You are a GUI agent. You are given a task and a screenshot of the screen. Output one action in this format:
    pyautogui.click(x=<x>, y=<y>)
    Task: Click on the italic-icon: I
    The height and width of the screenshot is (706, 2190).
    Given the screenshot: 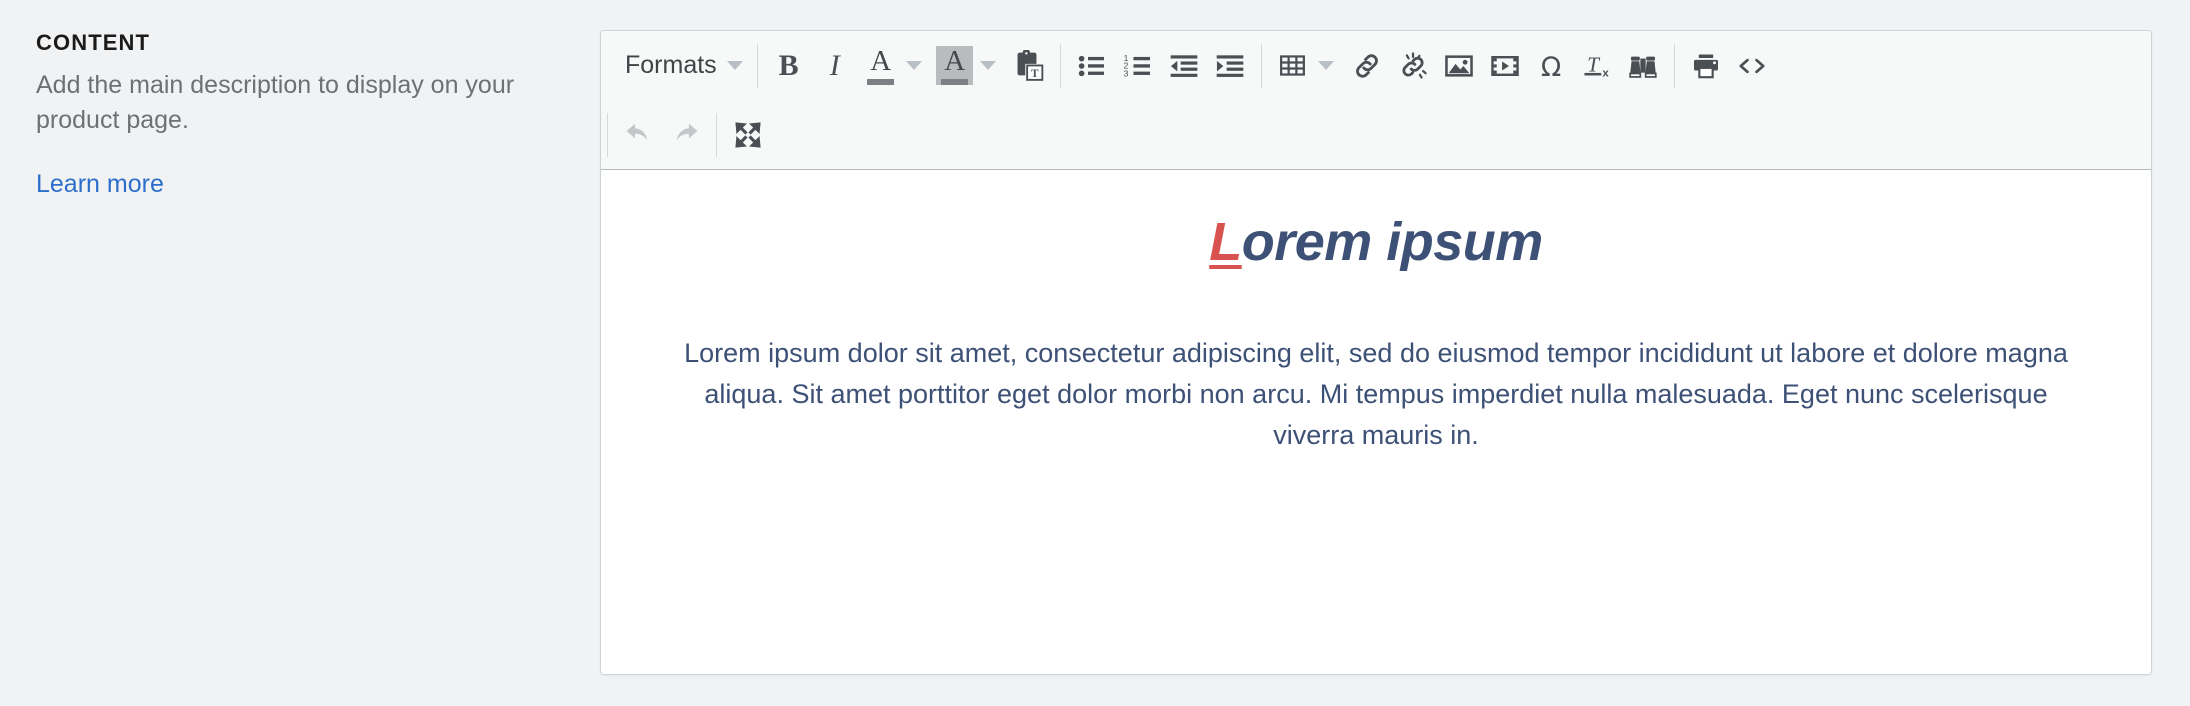 What is the action you would take?
    pyautogui.click(x=834, y=65)
    